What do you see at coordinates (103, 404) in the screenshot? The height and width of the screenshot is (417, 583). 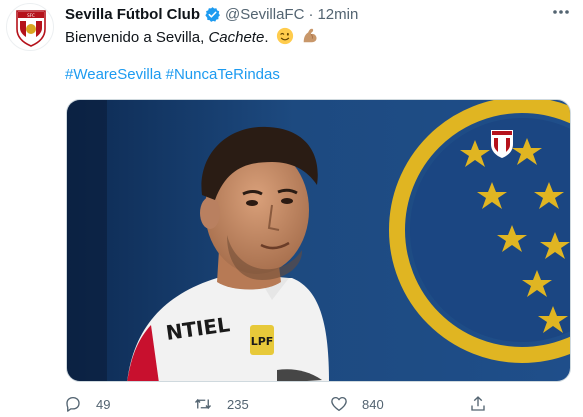 I see `reply-count: 49` at bounding box center [103, 404].